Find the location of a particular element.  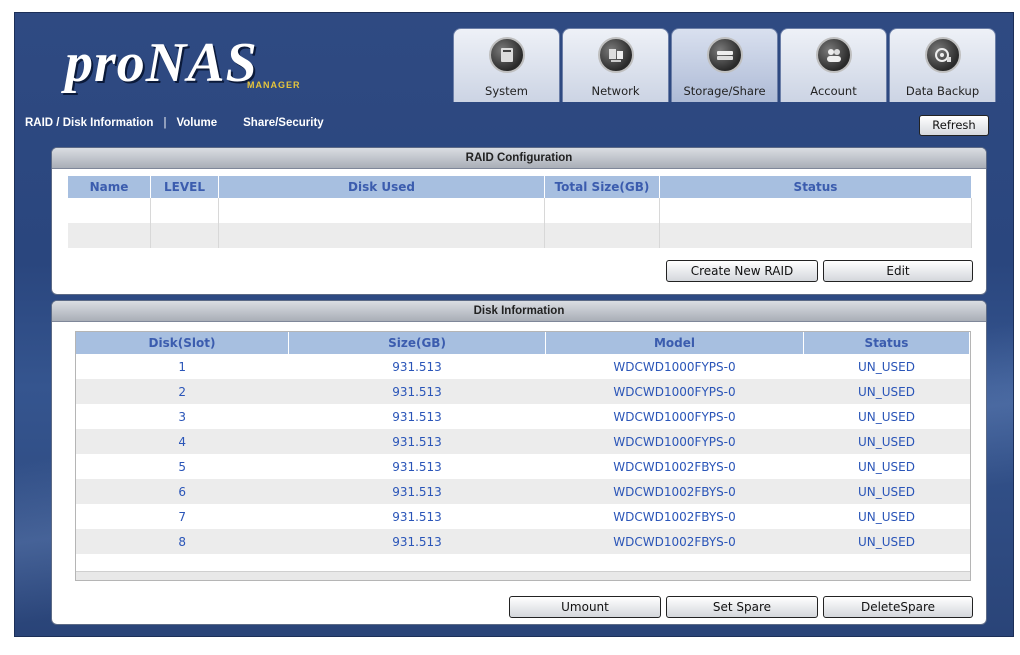

table-row: 1 931.513 WDCWD1000FYPS-0 UN_USED is located at coordinates (523, 366).